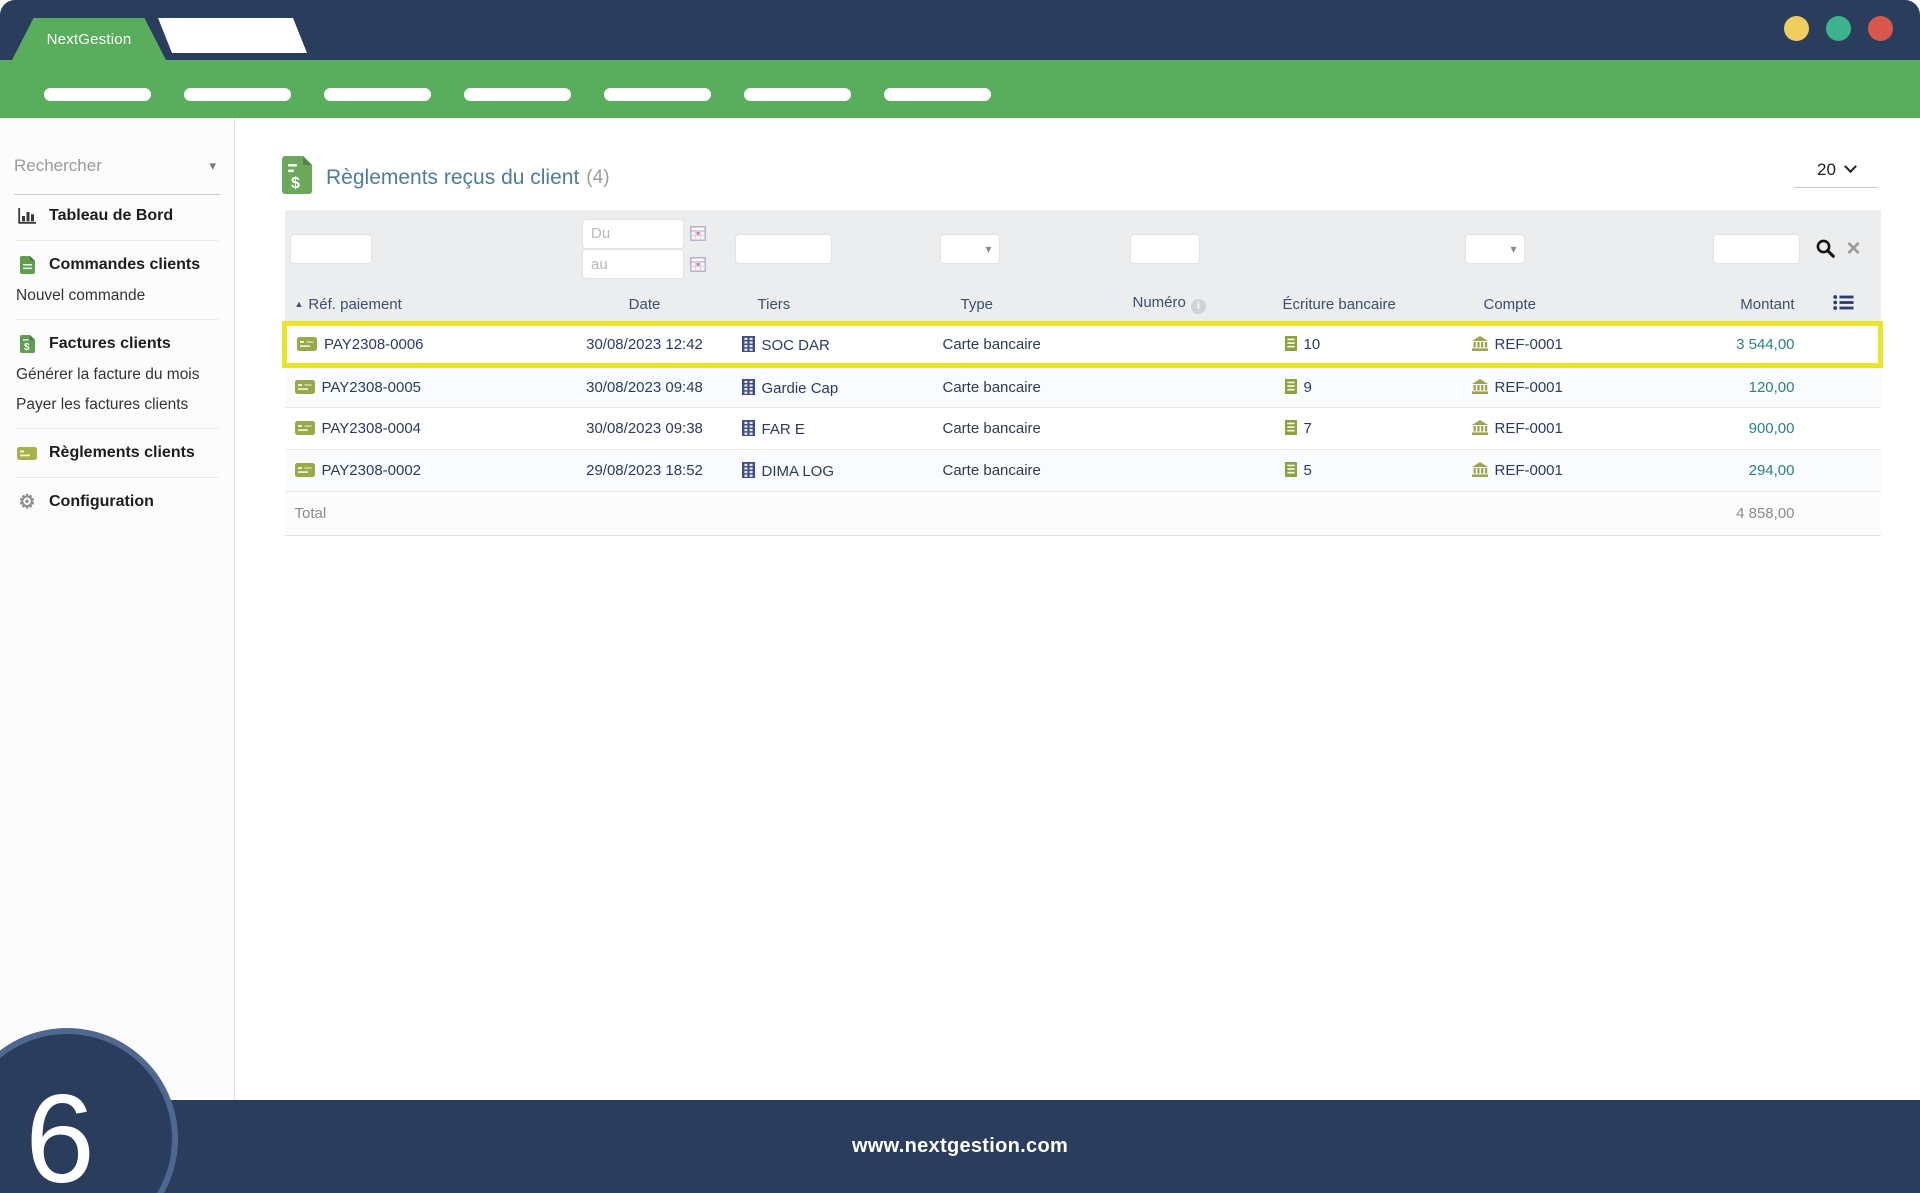 The width and height of the screenshot is (1920, 1193). I want to click on column-list-icon, so click(1833, 302).